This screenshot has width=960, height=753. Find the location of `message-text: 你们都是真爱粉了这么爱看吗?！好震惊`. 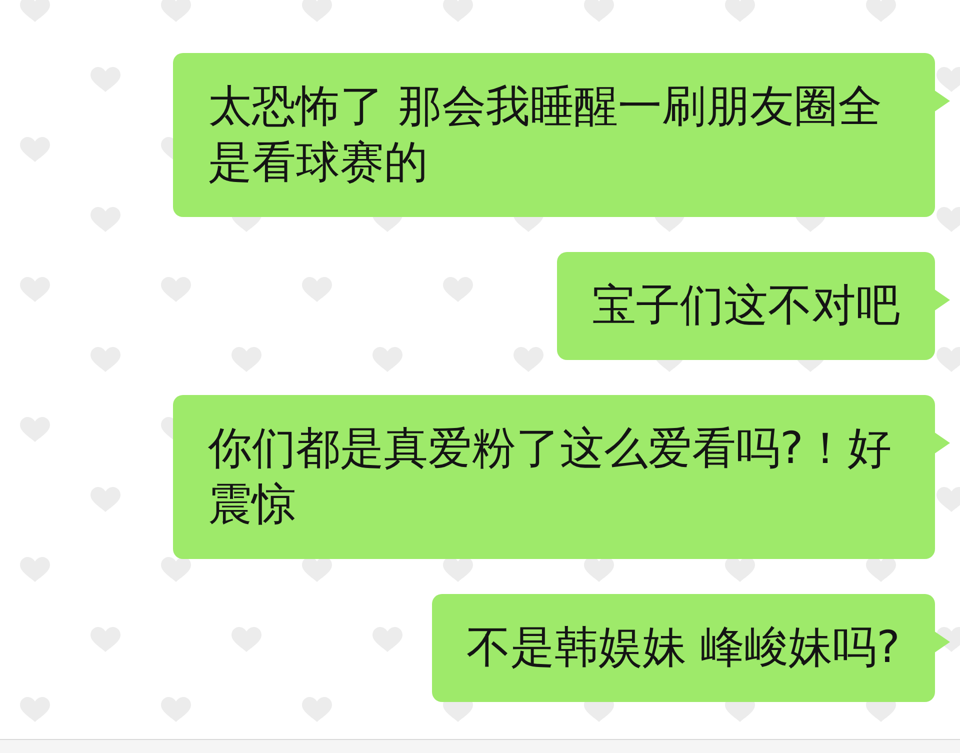

message-text: 你们都是真爱粉了这么爱看吗?！好震惊 is located at coordinates (550, 476).